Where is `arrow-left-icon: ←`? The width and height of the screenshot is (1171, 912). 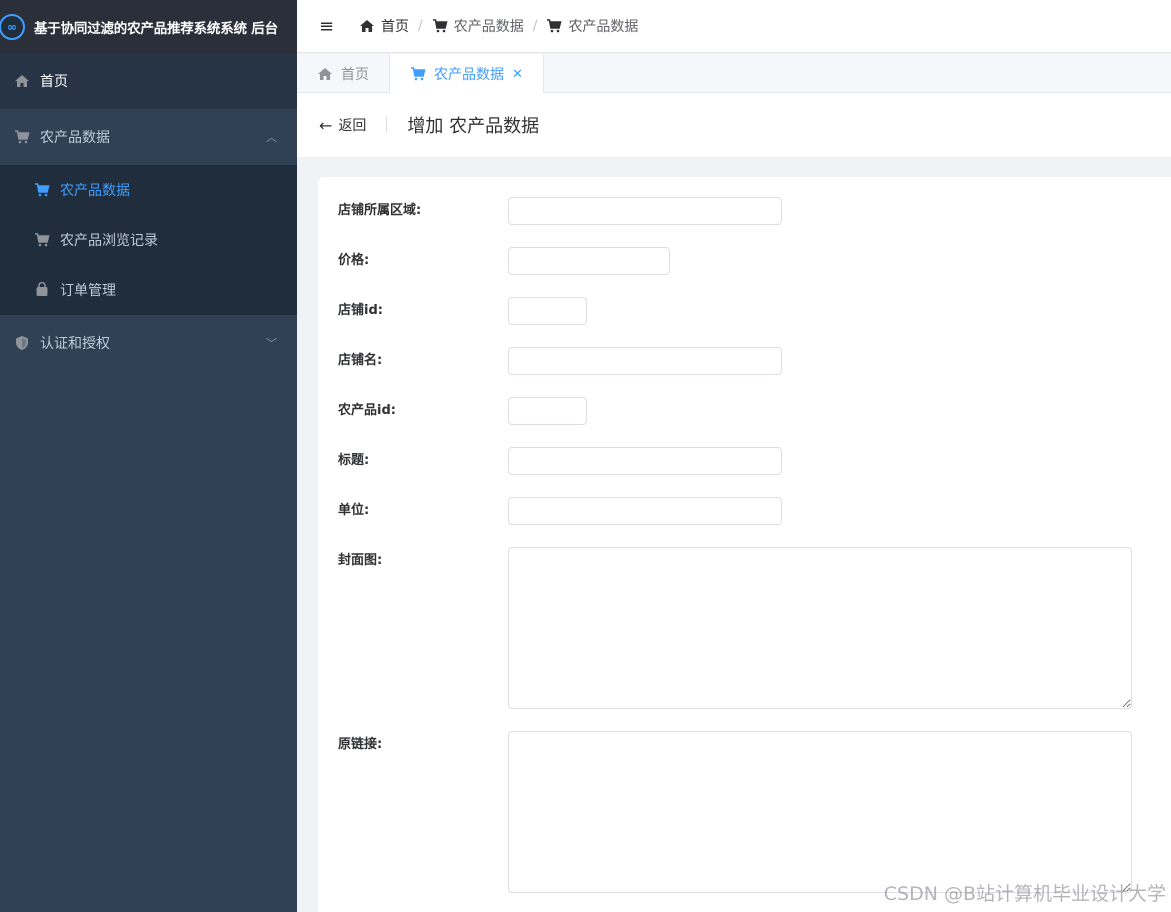 arrow-left-icon: ← is located at coordinates (326, 125).